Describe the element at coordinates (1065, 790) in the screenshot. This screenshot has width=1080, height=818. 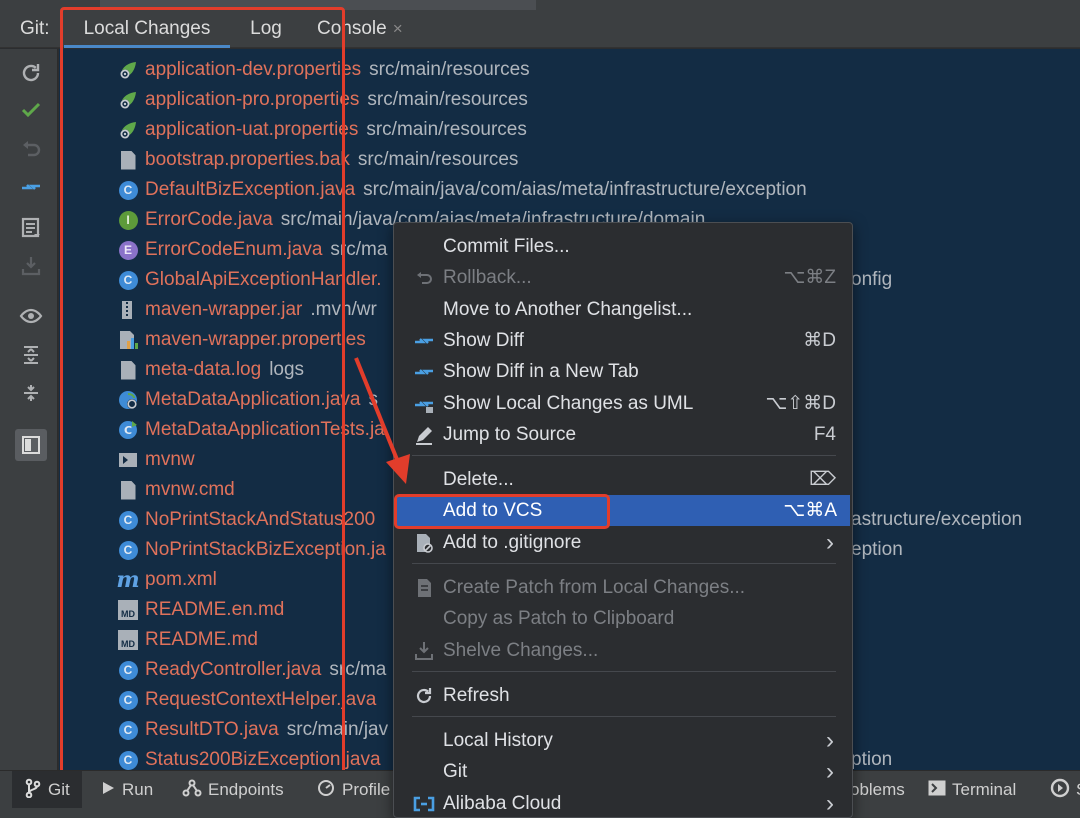
I see `services-tool-button: S` at that location.